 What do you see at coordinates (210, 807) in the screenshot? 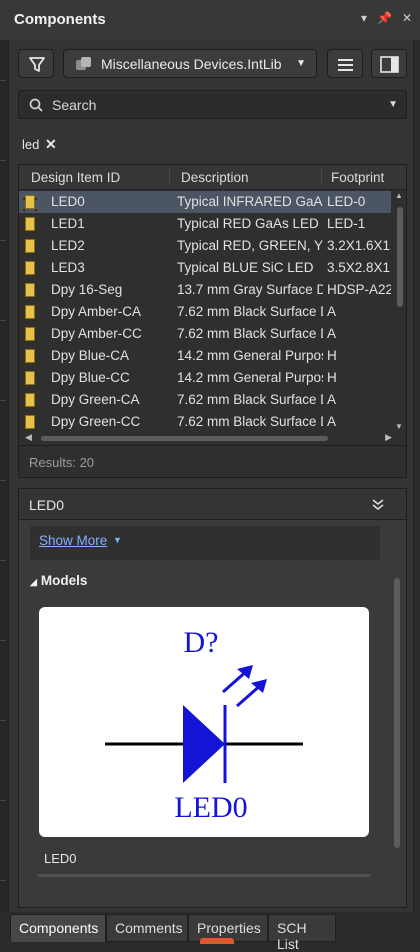
I see `comment-label: LED0` at bounding box center [210, 807].